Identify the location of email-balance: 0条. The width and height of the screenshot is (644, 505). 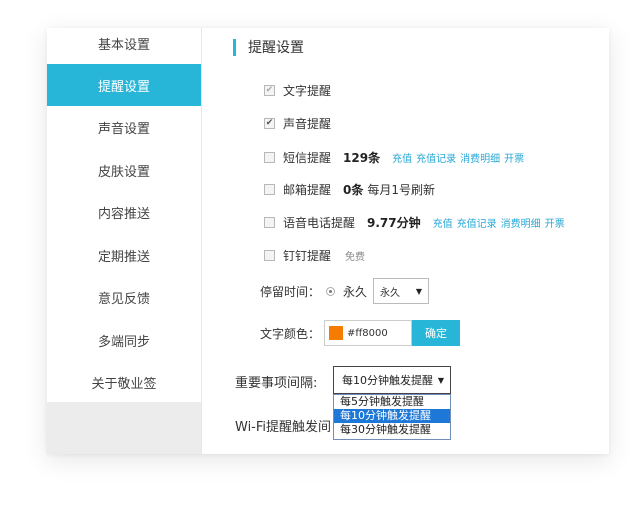
(353, 190).